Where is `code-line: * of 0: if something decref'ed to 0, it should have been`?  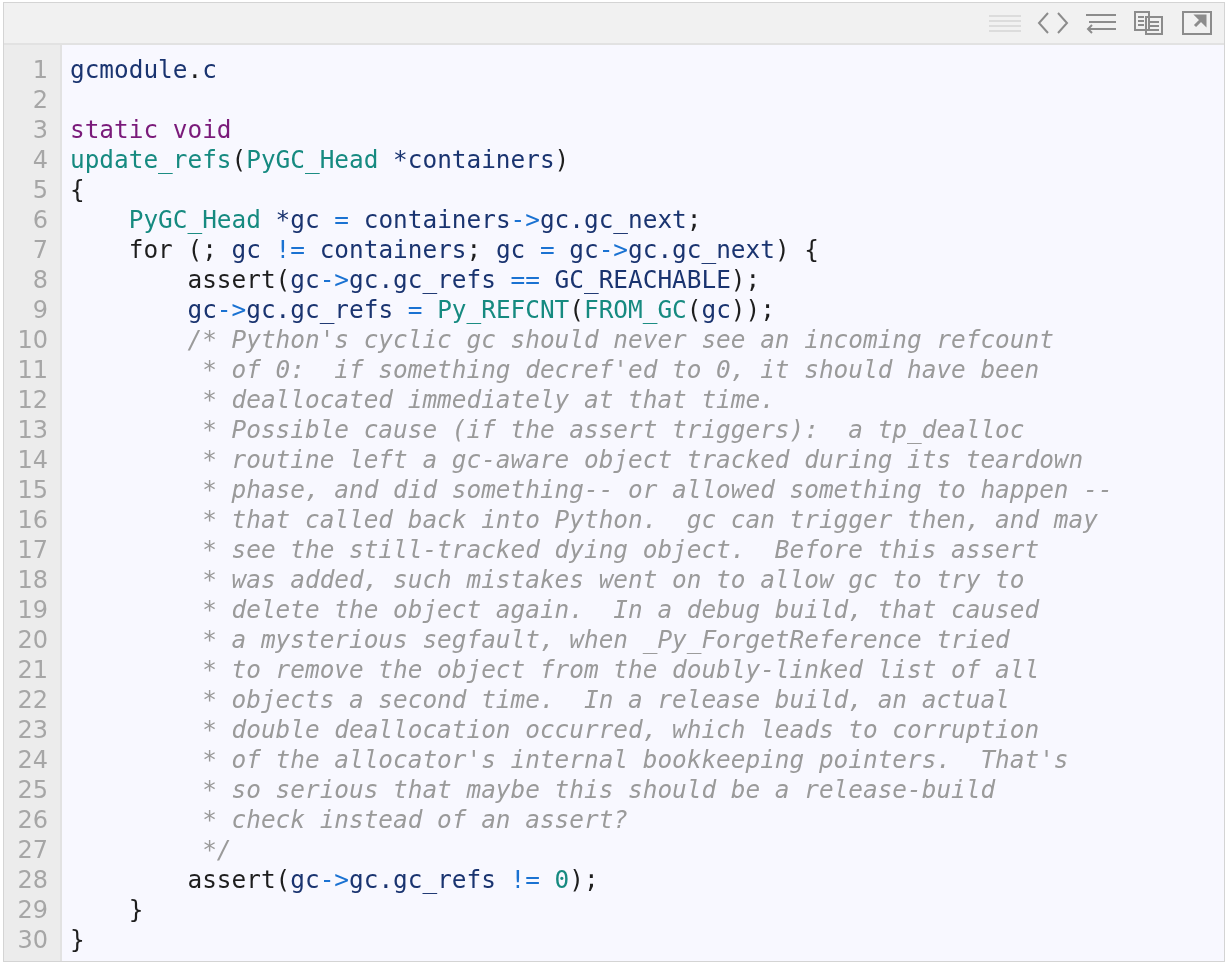
code-line: * of 0: if something decref'ed to 0, it should have been is located at coordinates (620, 370).